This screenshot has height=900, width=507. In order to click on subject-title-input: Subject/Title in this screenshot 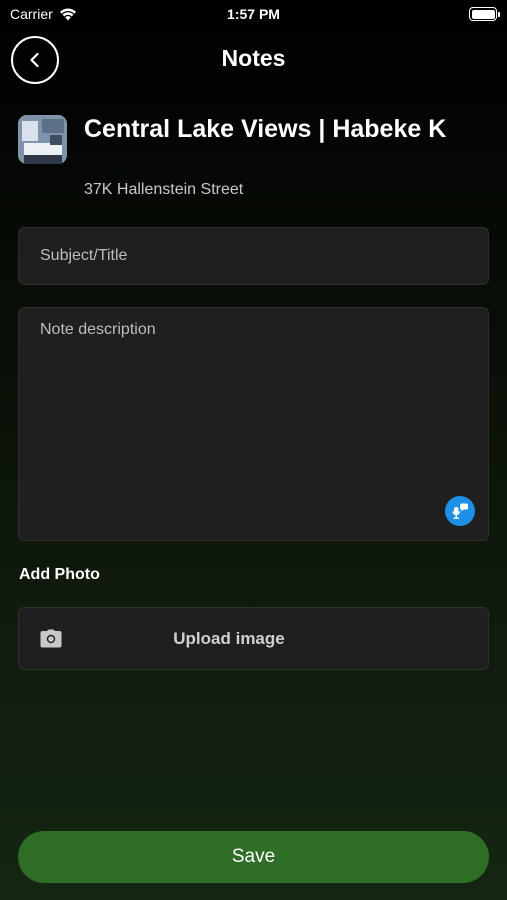, I will do `click(253, 256)`.